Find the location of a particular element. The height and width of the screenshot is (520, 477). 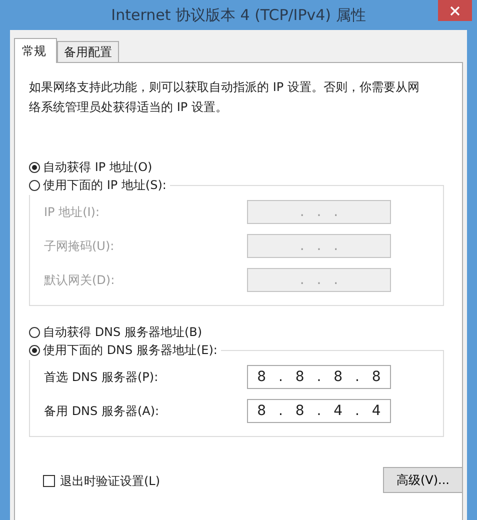

field-label: 备用 DNS 服务器(A): is located at coordinates (102, 411).